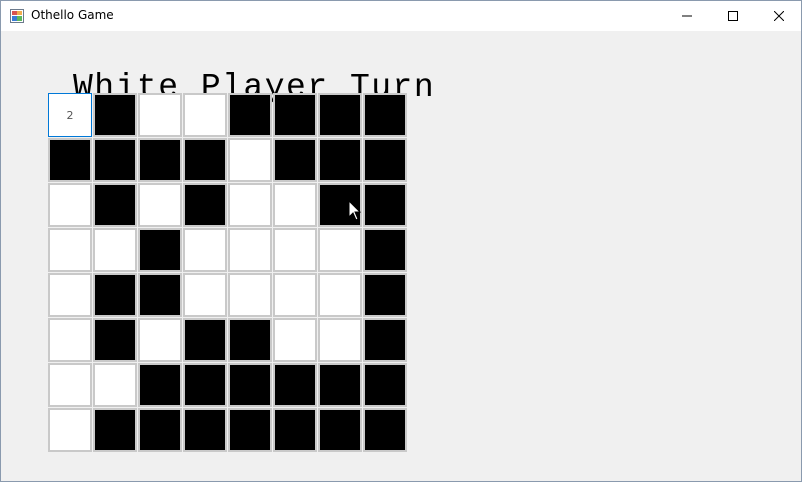  Describe the element at coordinates (250, 205) in the screenshot. I see `board-cell-r3-c5` at that location.